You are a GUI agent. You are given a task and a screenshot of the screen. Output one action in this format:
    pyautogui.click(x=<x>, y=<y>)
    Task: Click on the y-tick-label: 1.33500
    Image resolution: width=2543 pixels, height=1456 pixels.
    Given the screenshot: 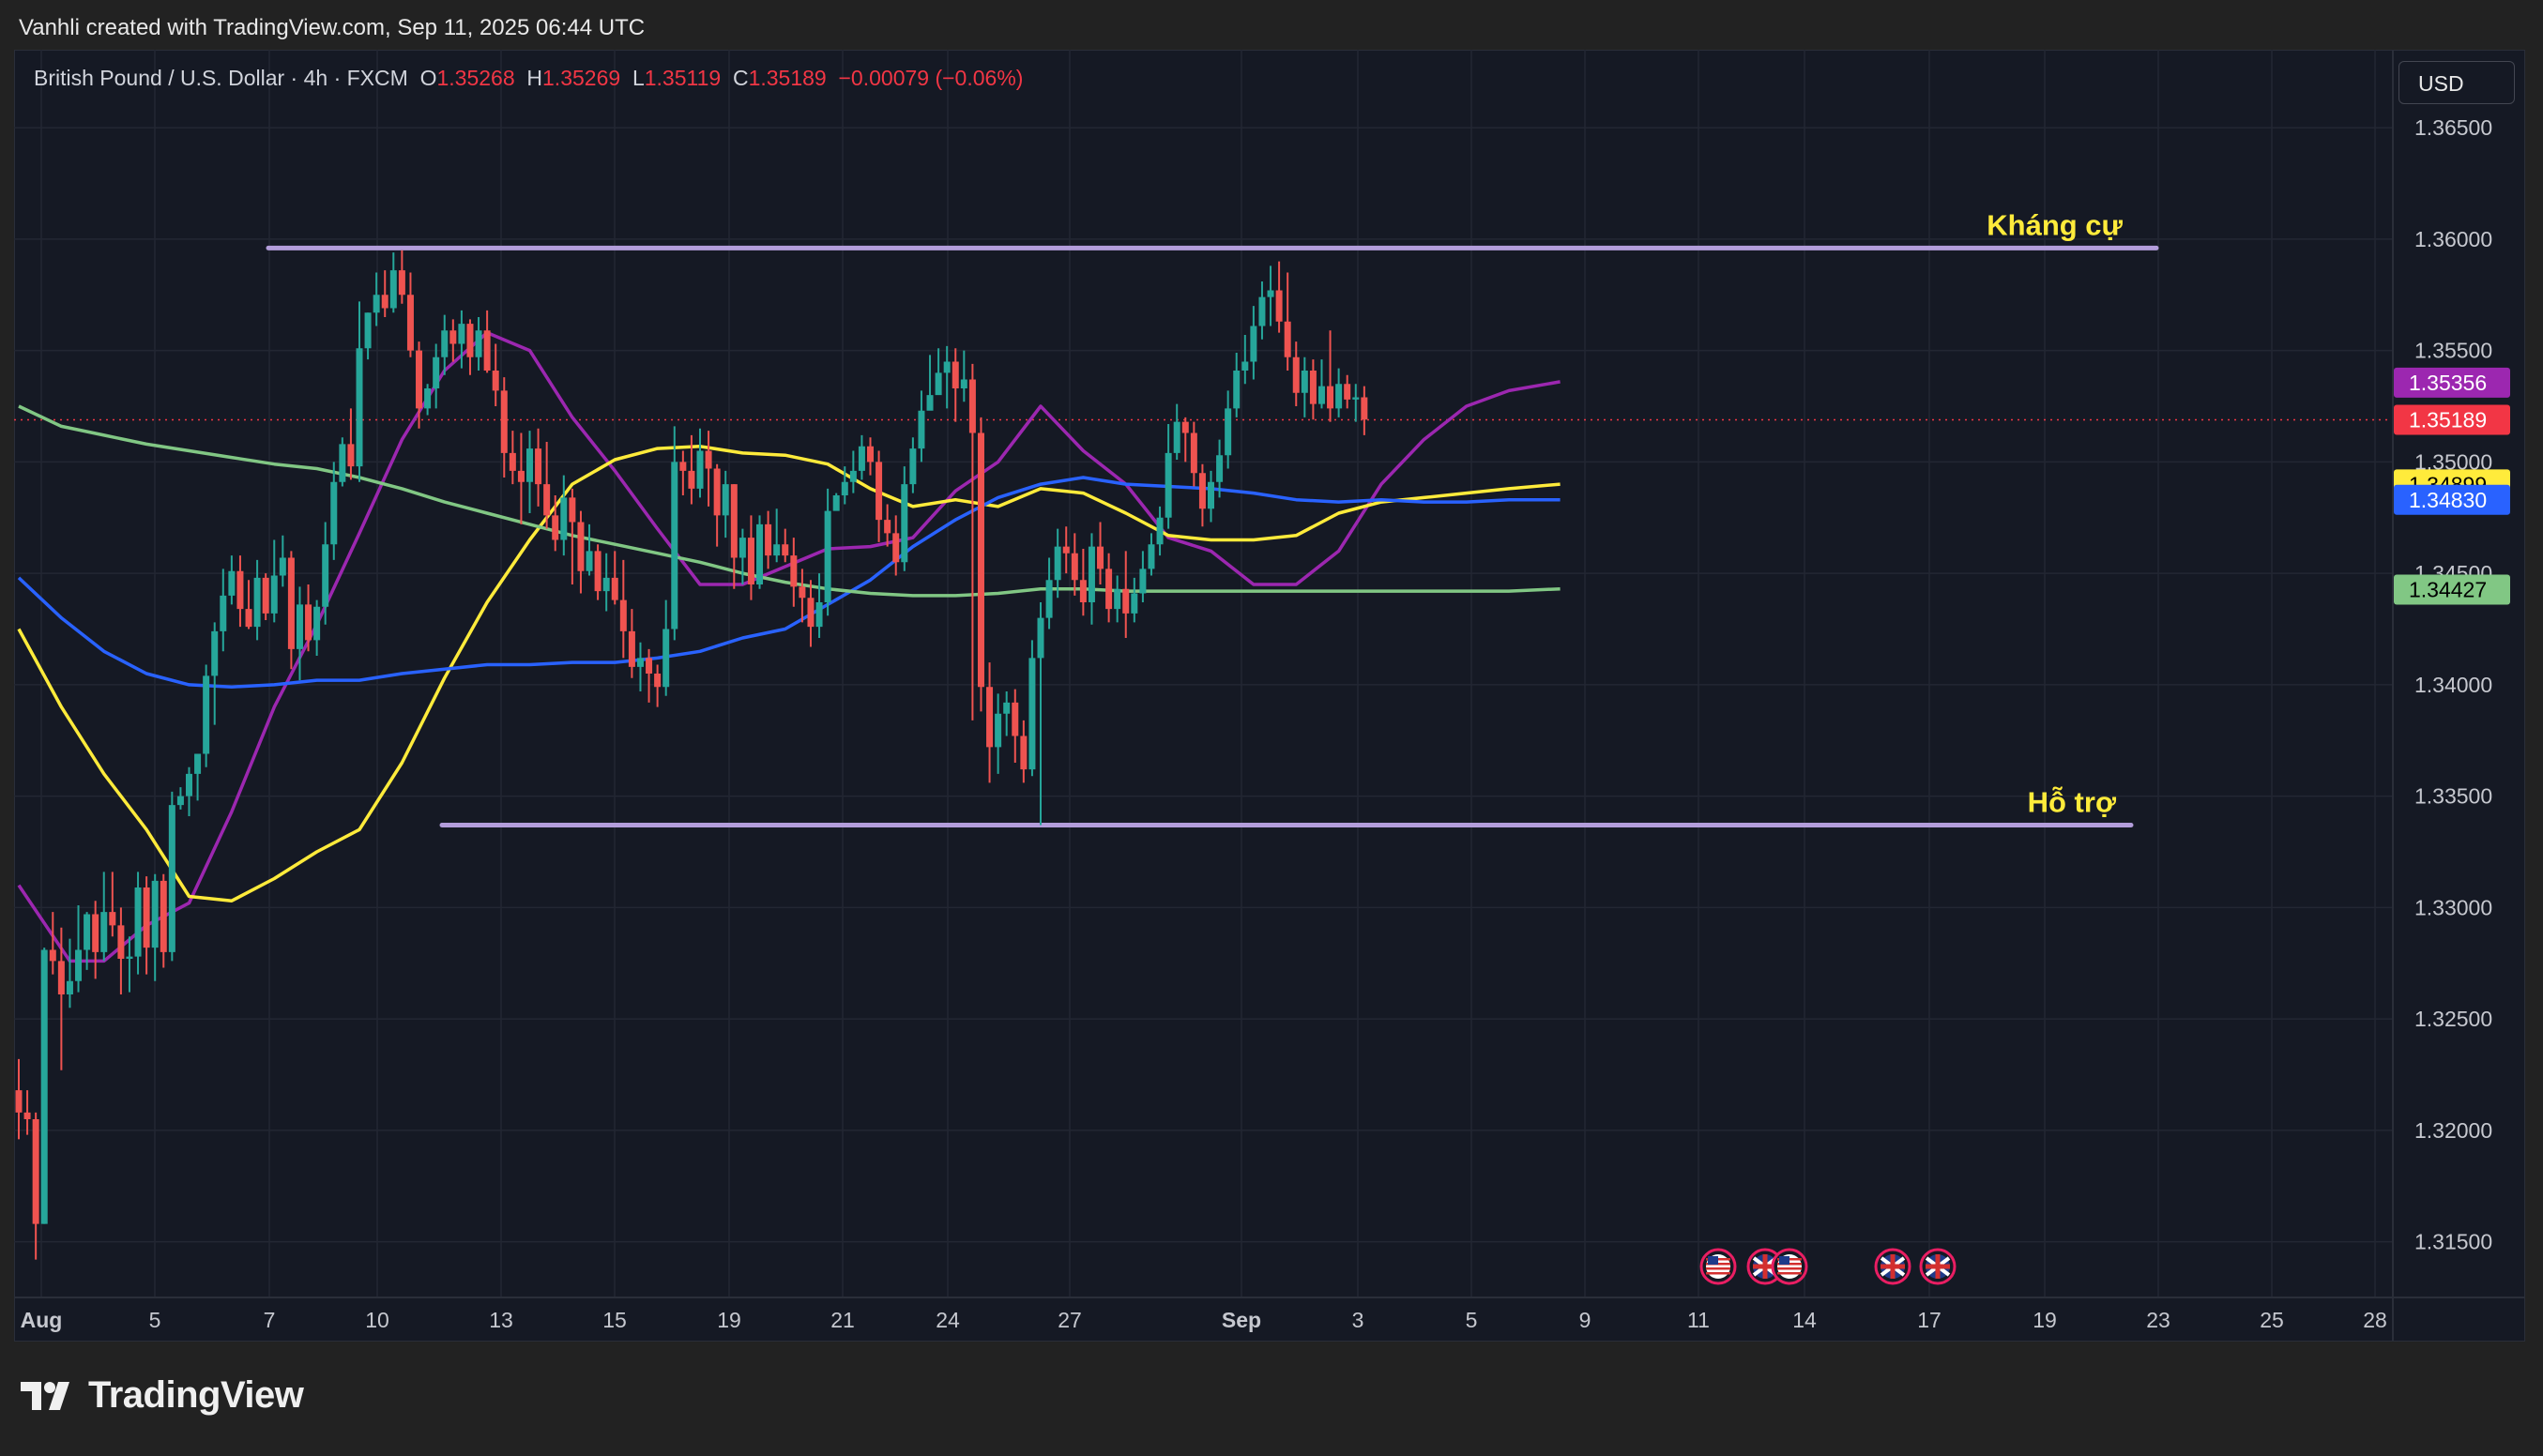 What is the action you would take?
    pyautogui.click(x=2453, y=796)
    